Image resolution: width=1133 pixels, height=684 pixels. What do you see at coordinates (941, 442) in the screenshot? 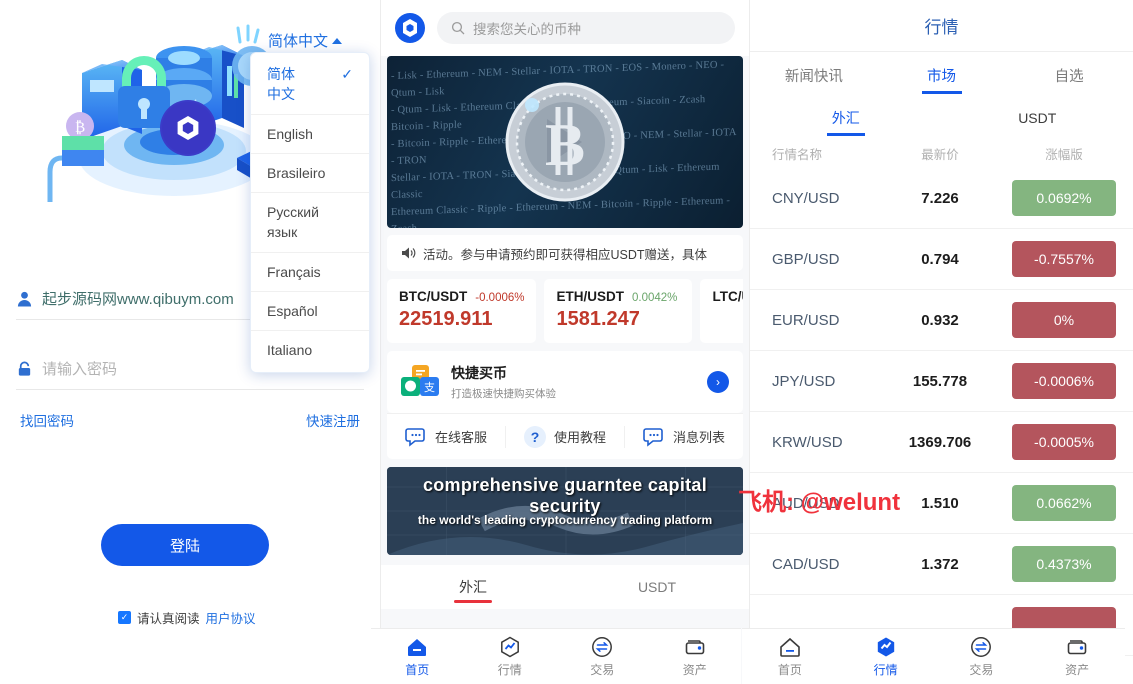
I see `table-row: KRW/USD 1369.706 -0.0005%` at bounding box center [941, 442].